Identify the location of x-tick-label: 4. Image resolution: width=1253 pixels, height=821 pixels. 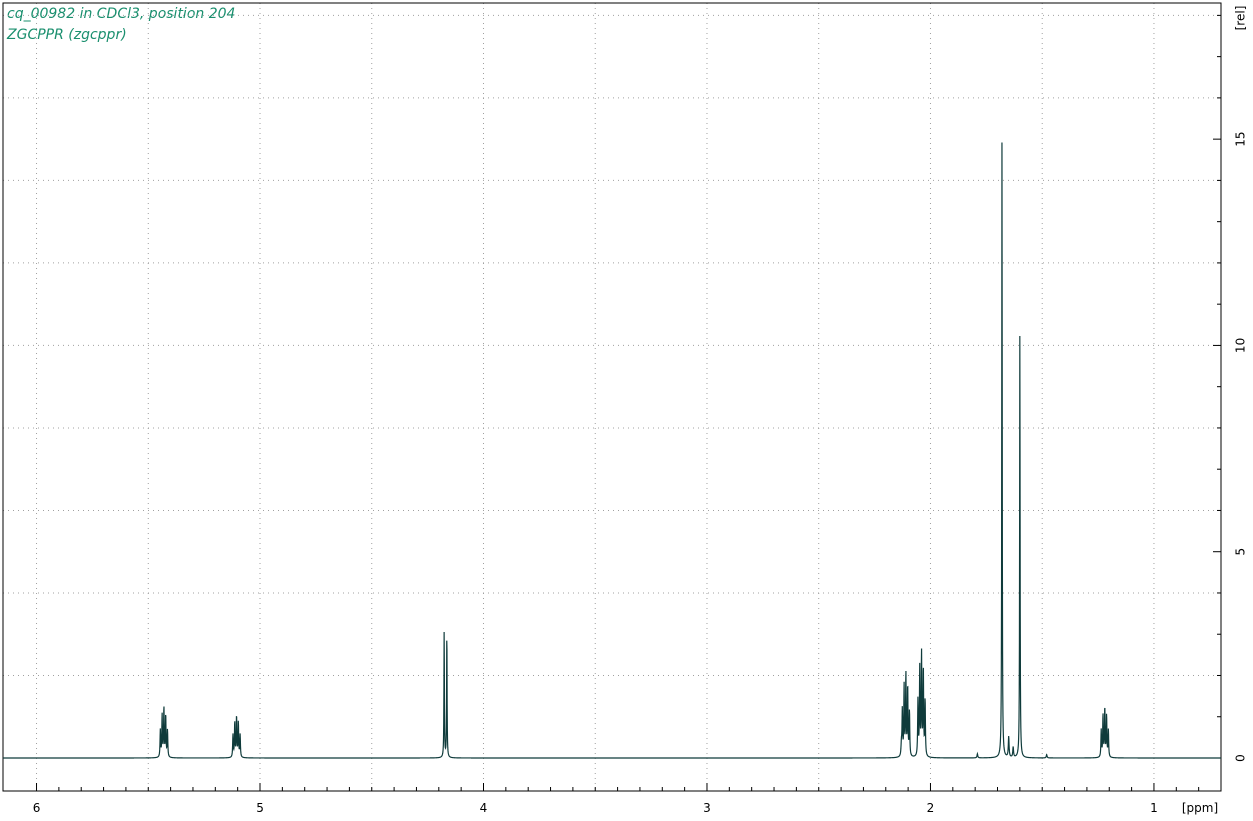
(484, 808).